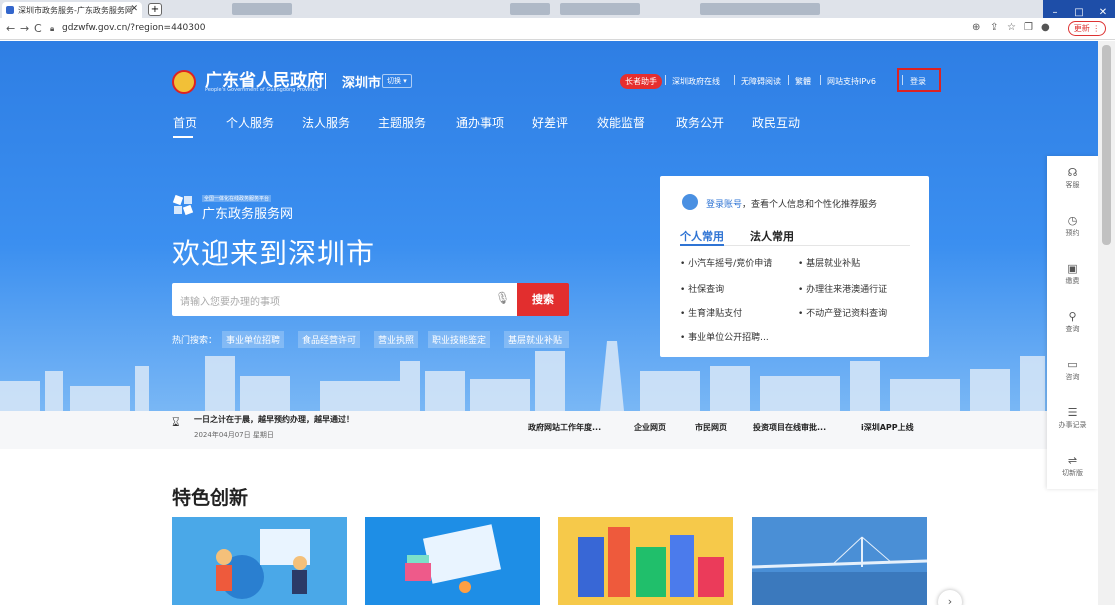 Image resolution: width=1115 pixels, height=605 pixels. I want to click on current-city: 深圳市, so click(362, 83).